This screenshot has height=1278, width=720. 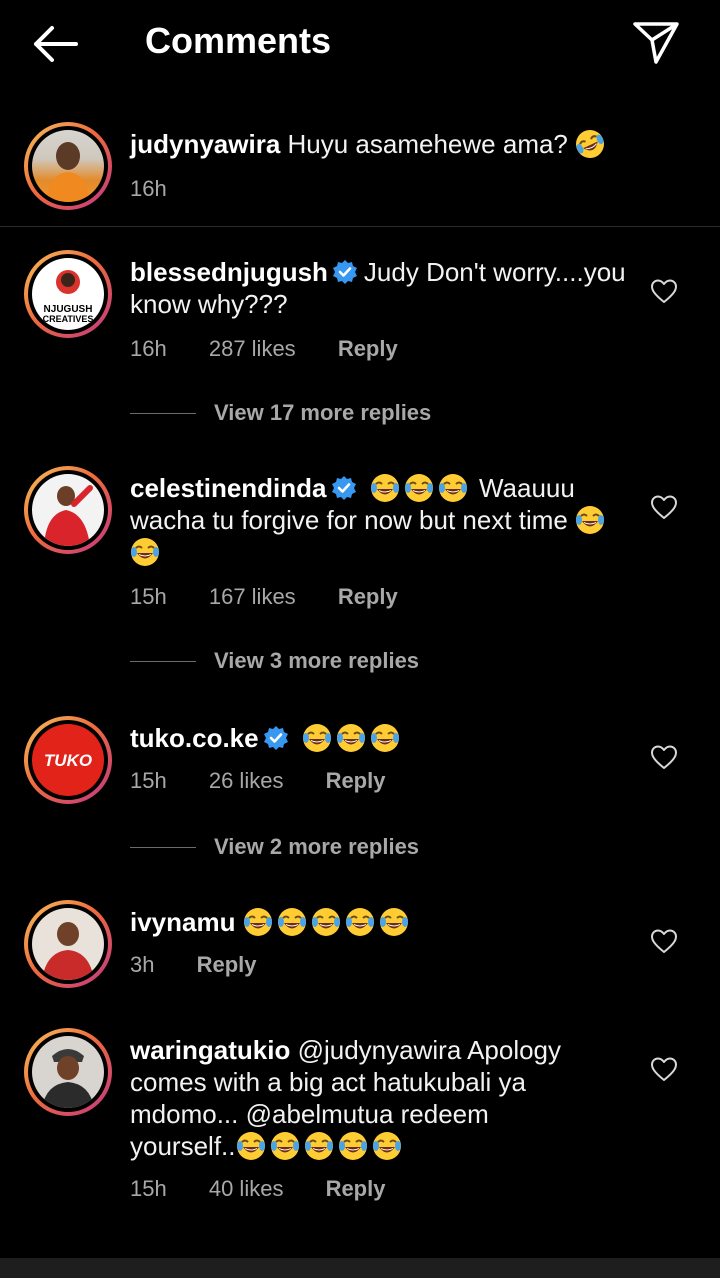 I want to click on header-bar: Comments, so click(x=360, y=44).